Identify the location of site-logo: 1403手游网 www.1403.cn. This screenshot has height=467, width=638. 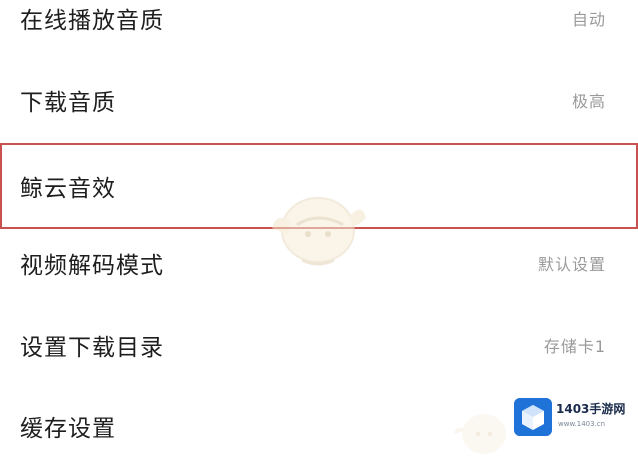
(574, 419).